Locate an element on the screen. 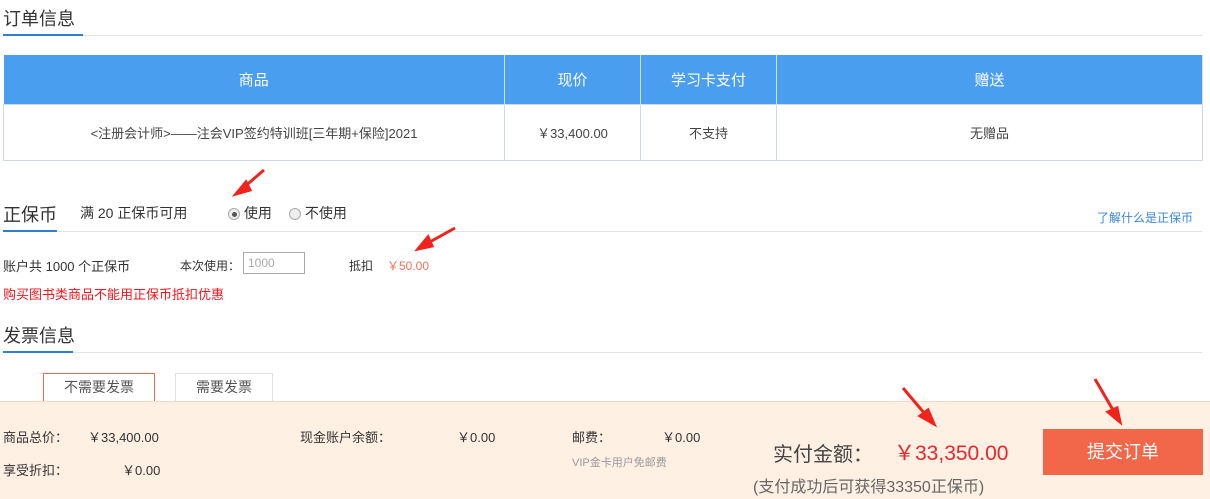 The height and width of the screenshot is (499, 1210). total-value: ￥33,400.00 is located at coordinates (123, 437).